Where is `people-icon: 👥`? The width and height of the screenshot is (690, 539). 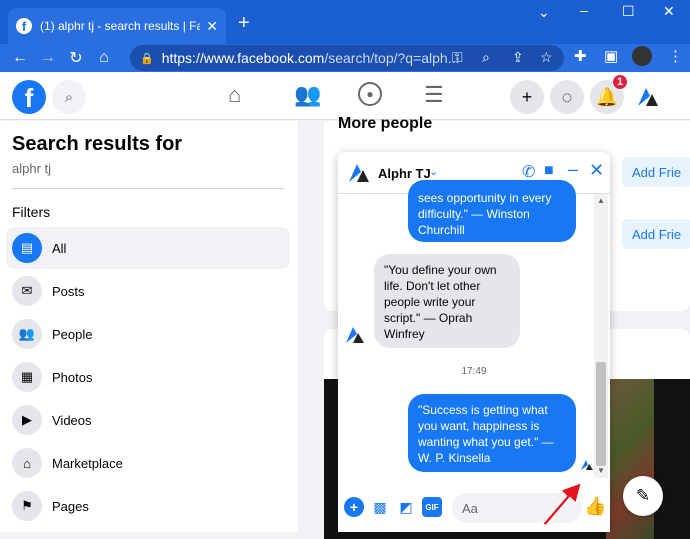 people-icon: 👥 is located at coordinates (27, 334).